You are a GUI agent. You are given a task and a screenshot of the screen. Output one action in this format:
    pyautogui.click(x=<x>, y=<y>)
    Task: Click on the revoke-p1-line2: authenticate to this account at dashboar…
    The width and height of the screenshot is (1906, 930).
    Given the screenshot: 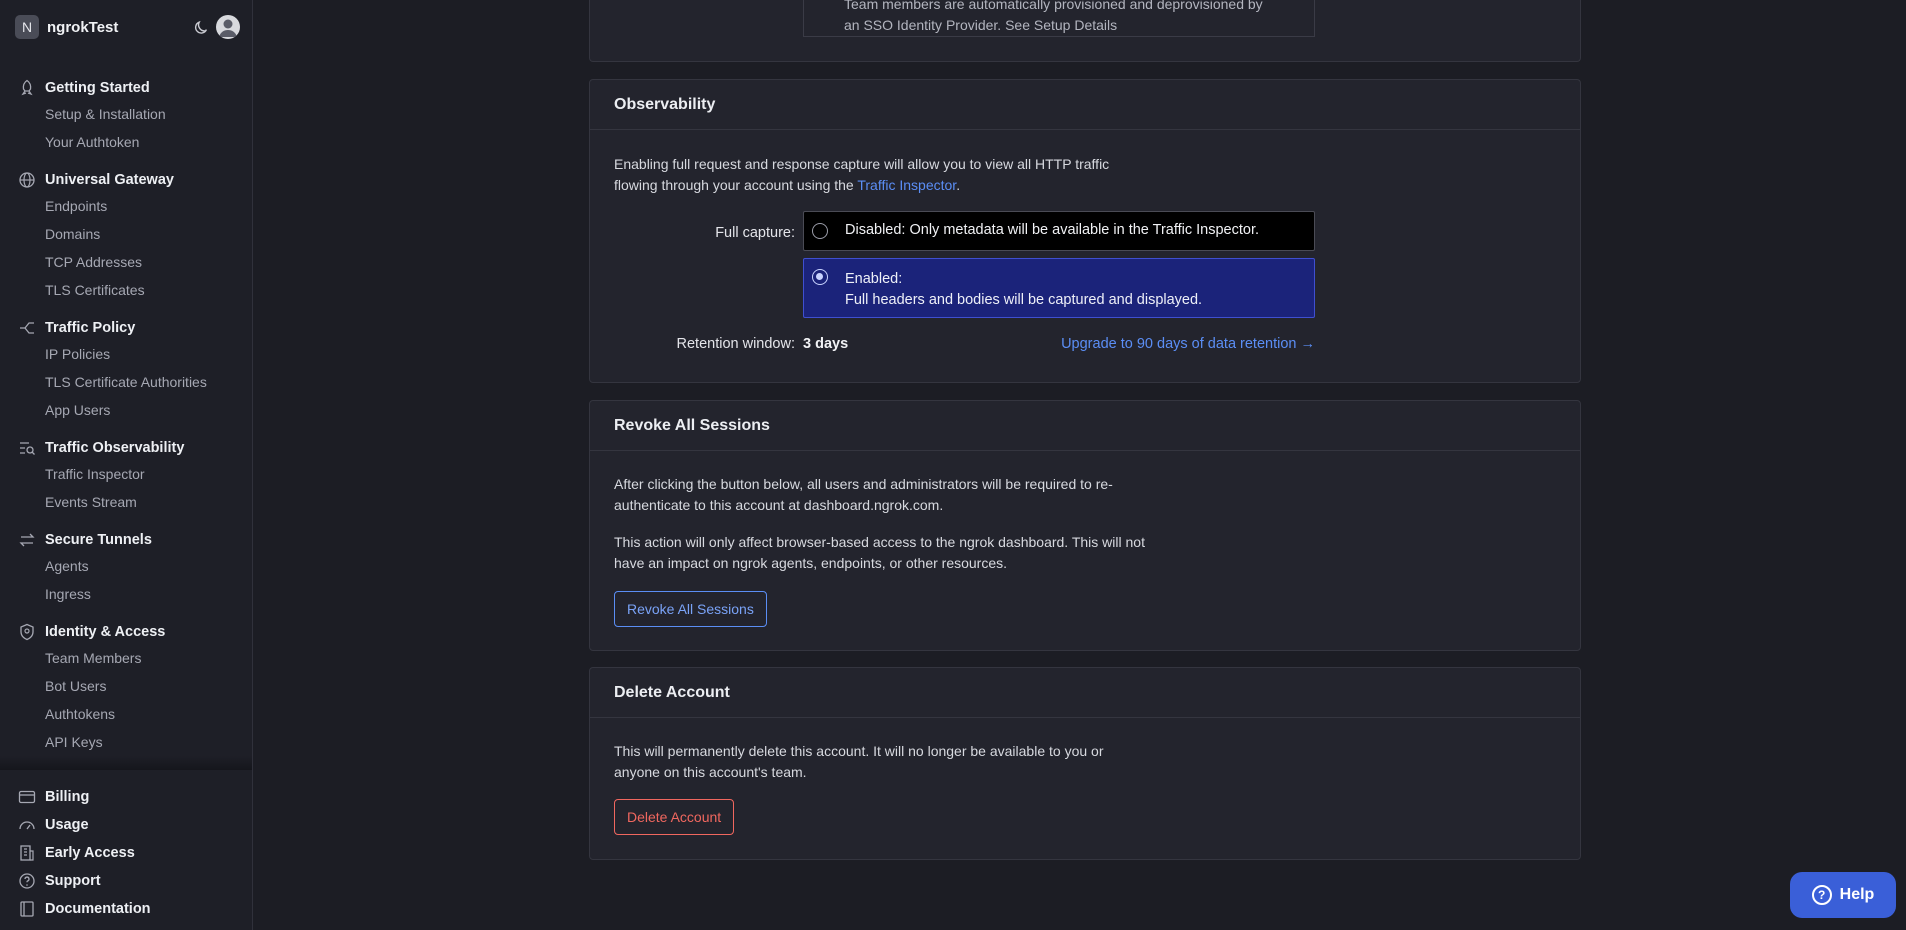 What is the action you would take?
    pyautogui.click(x=779, y=505)
    